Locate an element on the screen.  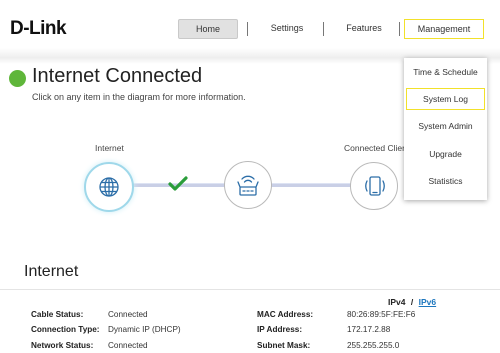
device-icon is located at coordinates (375, 186).